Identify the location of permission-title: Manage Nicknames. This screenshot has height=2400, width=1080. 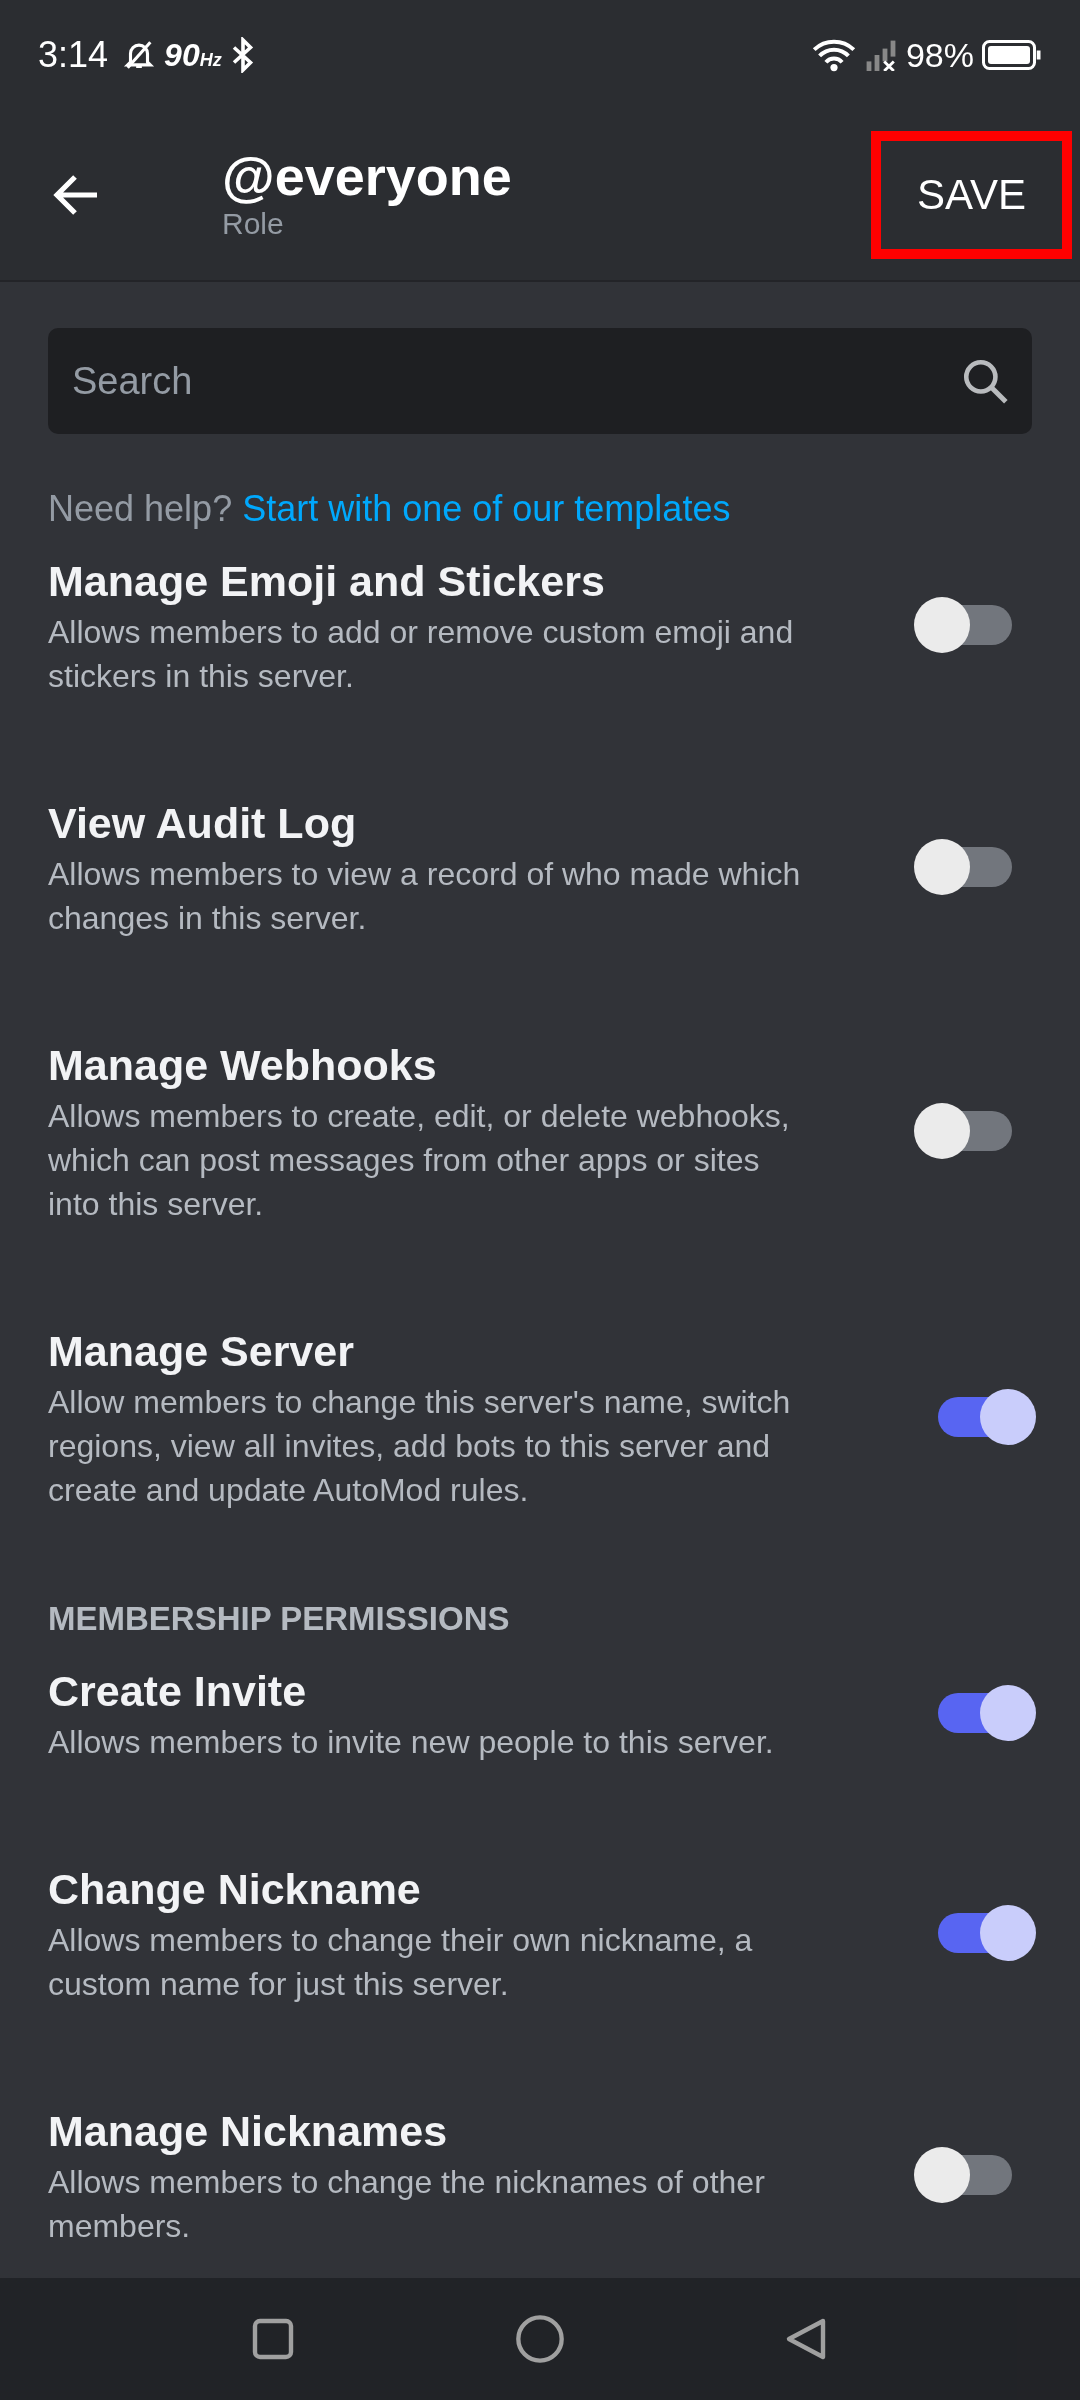
(248, 2131).